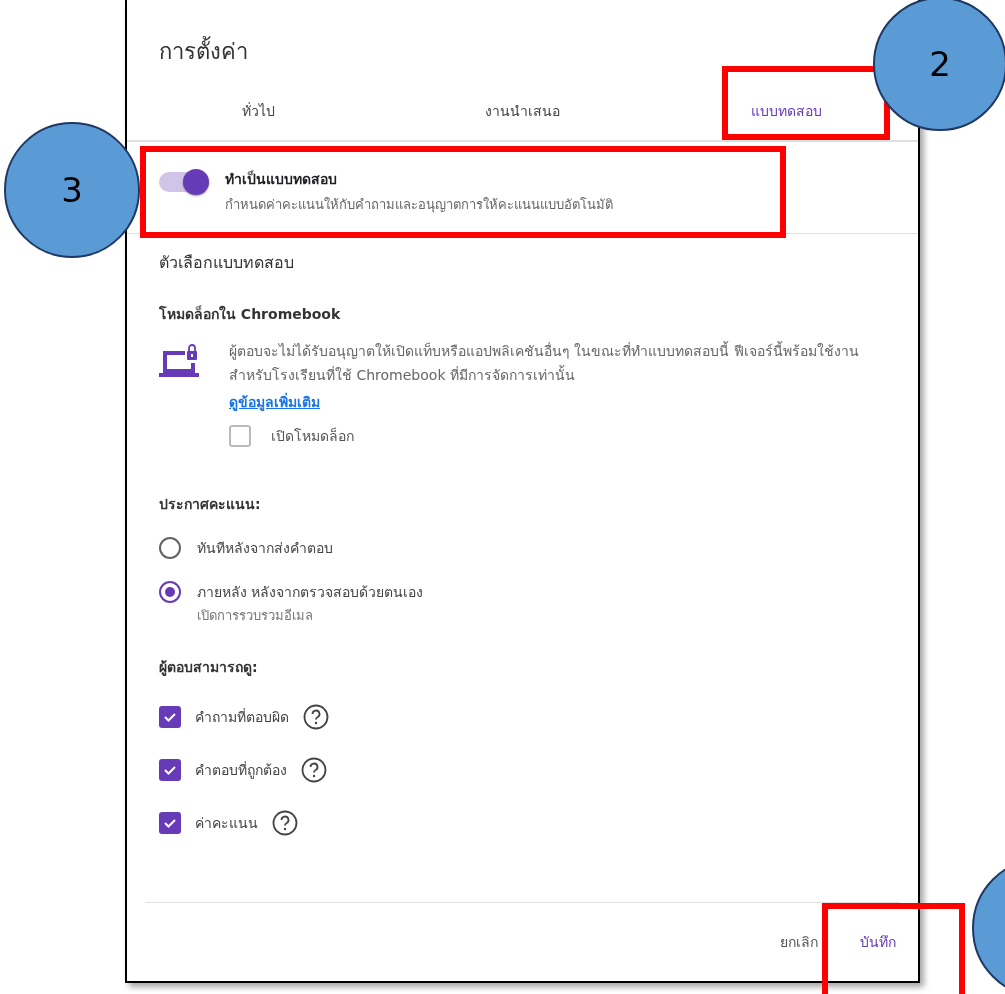 The image size is (1005, 994). What do you see at coordinates (281, 179) in the screenshot?
I see `toggle-label: ทำเป็นแบบทดสอบ` at bounding box center [281, 179].